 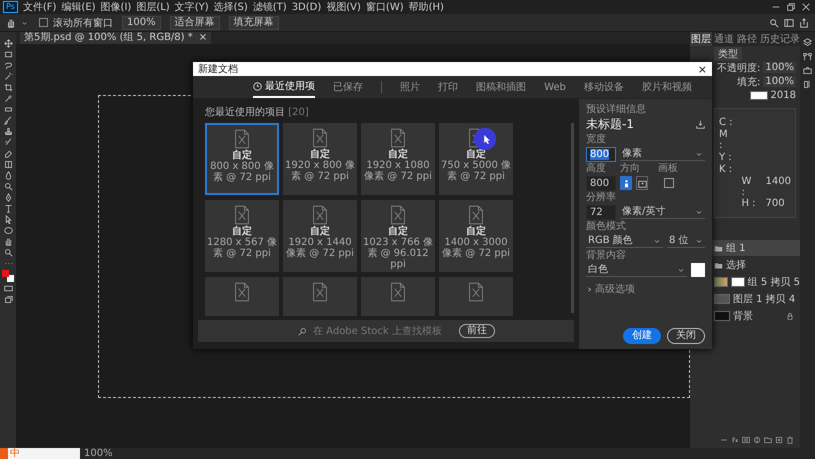 I want to click on preset-card: 自定 1400 x 3000 像素 @ 72 ppi, so click(x=476, y=236).